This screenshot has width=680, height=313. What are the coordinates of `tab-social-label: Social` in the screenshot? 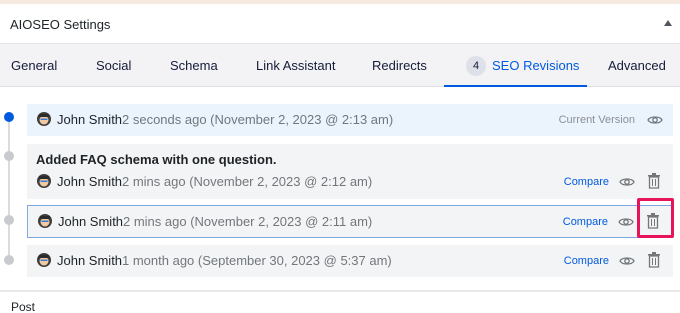 It's located at (114, 65).